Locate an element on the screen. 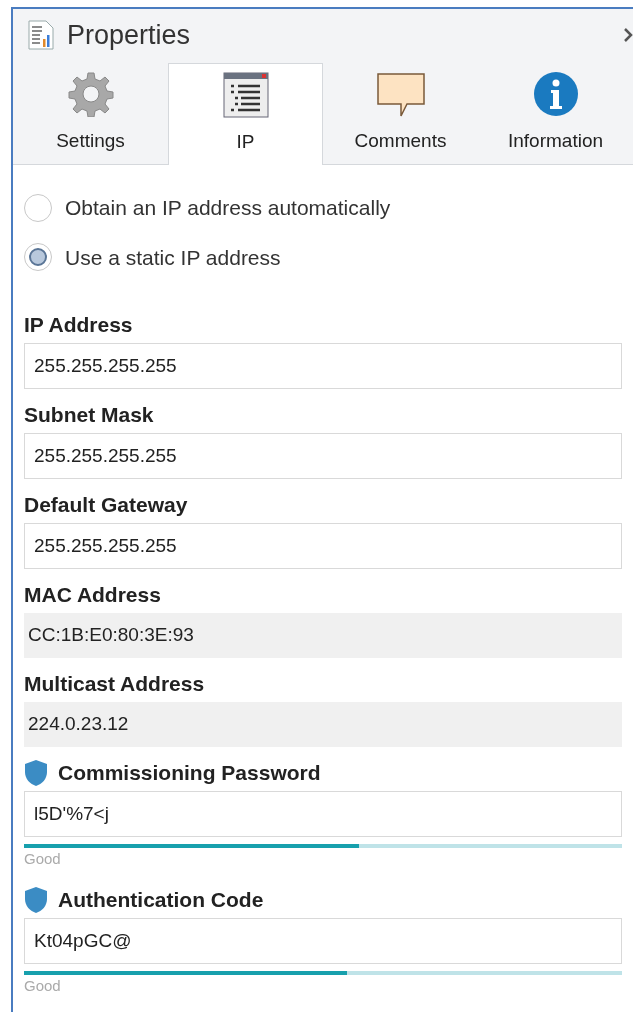 The width and height of the screenshot is (633, 1012). field-label: Subnet Mask is located at coordinates (89, 415).